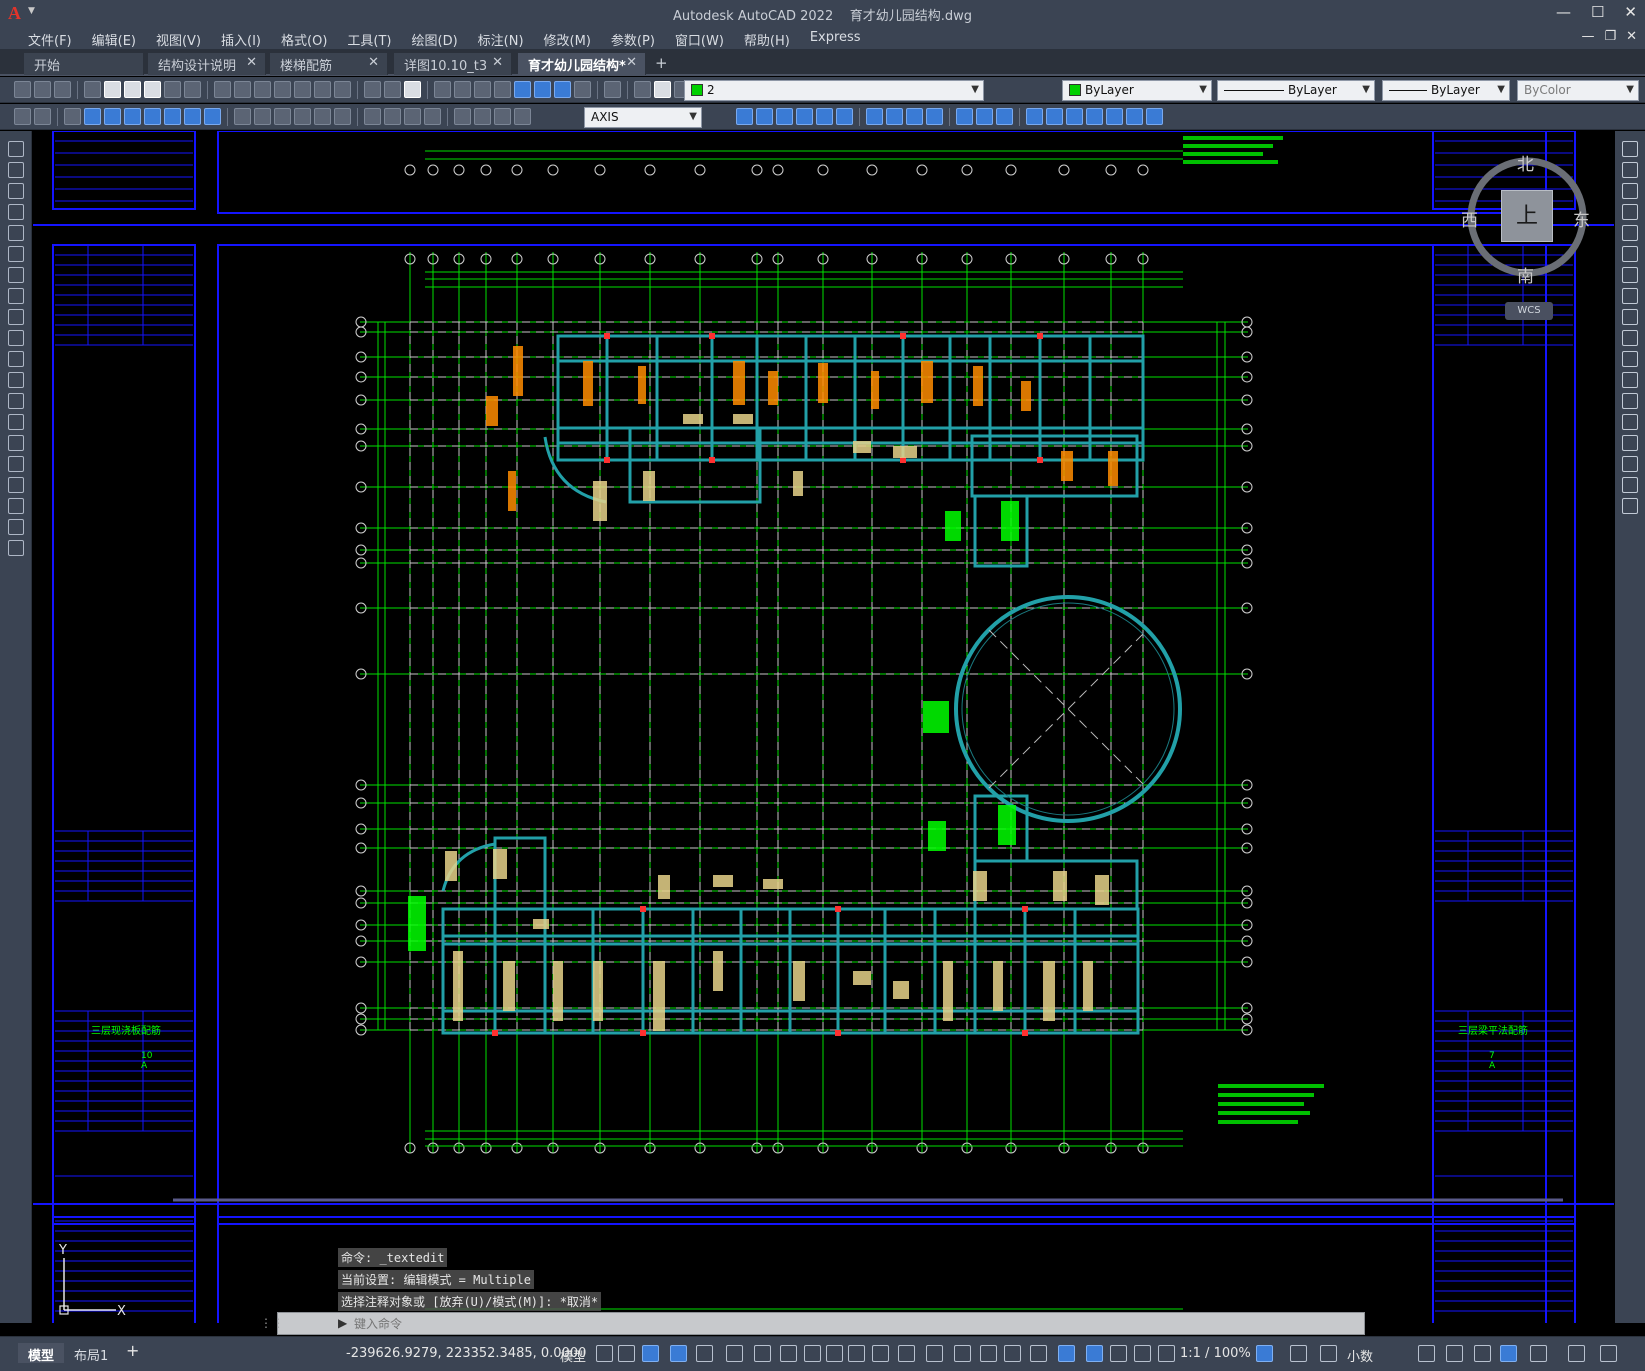 This screenshot has height=1371, width=1645. Describe the element at coordinates (84, 64) in the screenshot. I see `tab-start: 开始` at that location.